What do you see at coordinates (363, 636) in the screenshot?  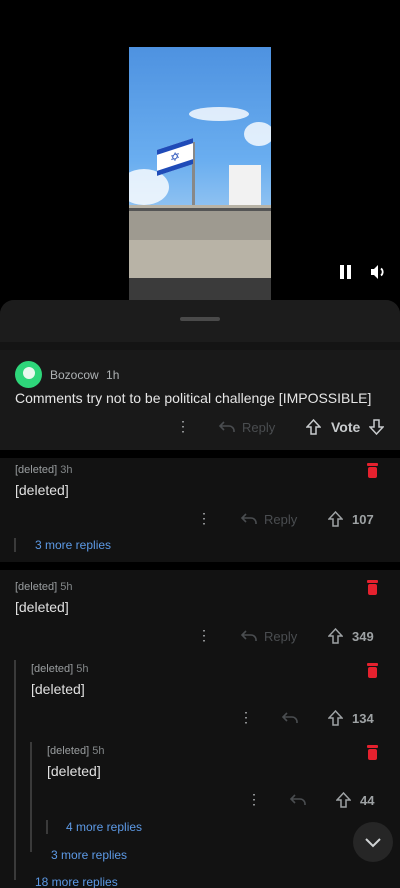 I see `vote-count: 349` at bounding box center [363, 636].